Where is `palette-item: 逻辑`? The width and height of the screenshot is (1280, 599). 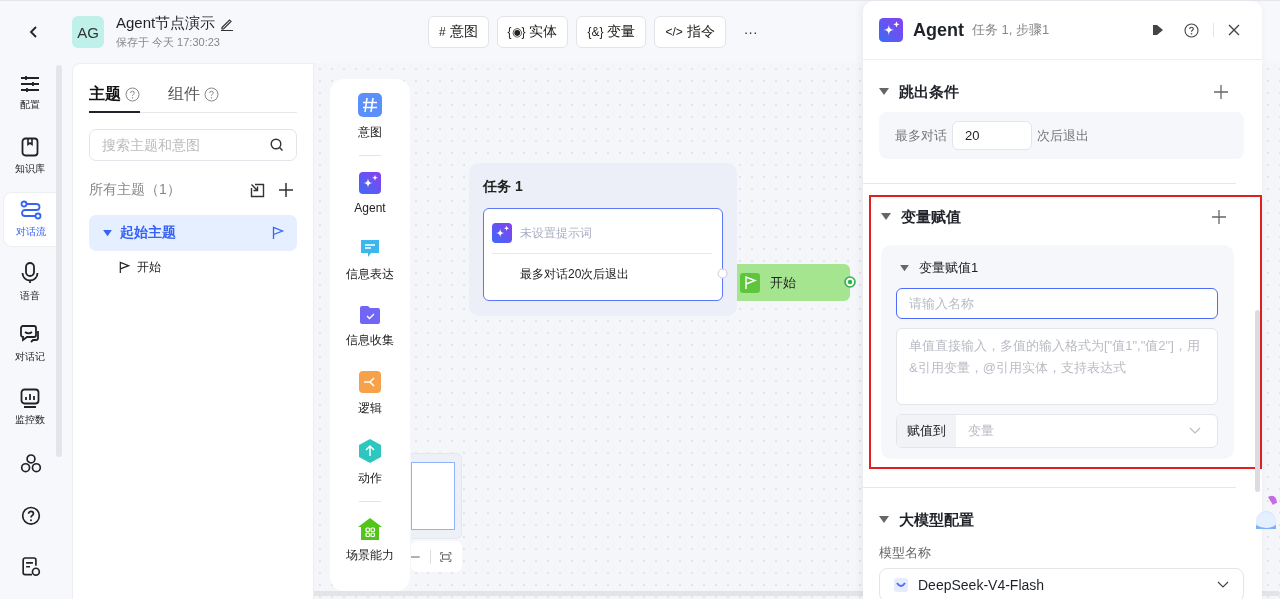 palette-item: 逻辑 is located at coordinates (370, 394).